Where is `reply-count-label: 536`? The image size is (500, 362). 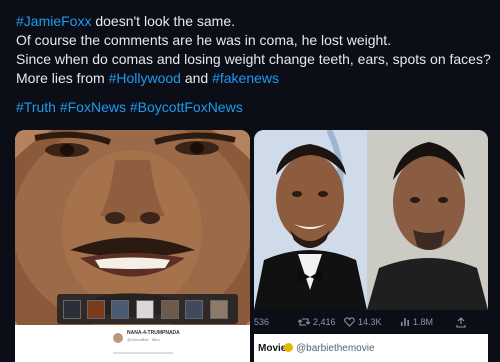 reply-count-label: 536 is located at coordinates (262, 322).